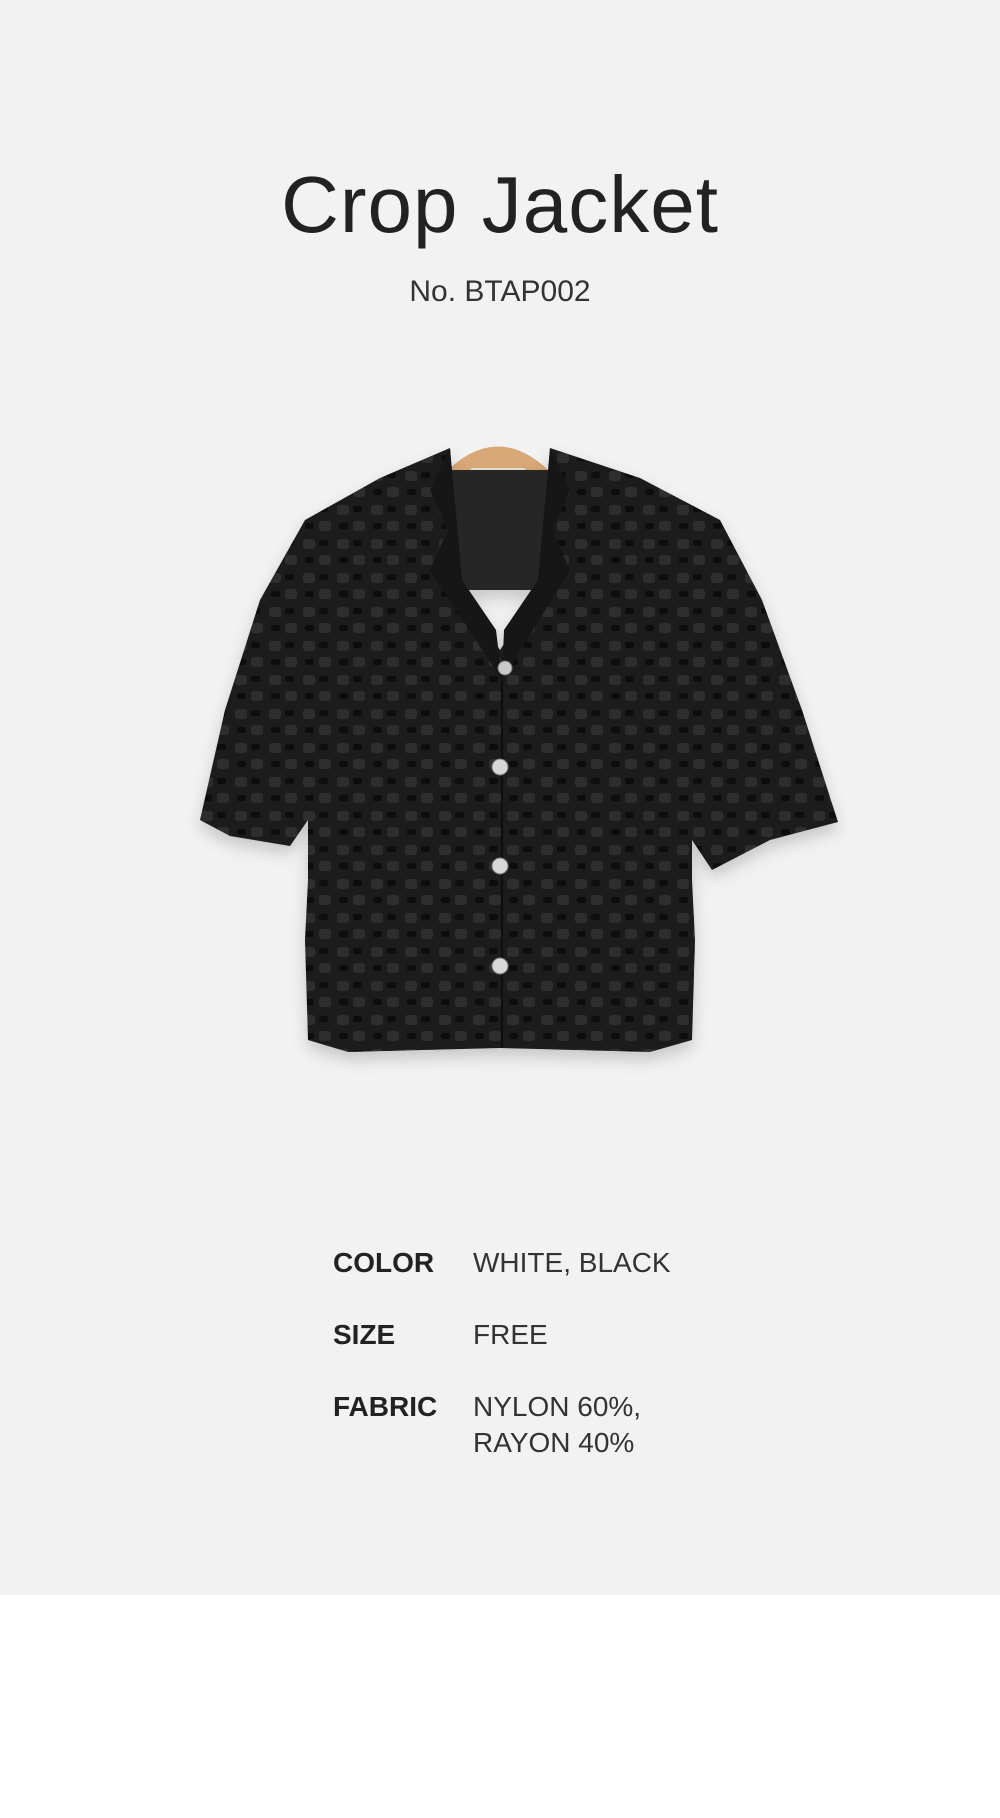 The image size is (1000, 1818). Describe the element at coordinates (500, 204) in the screenshot. I see `product-title: Crop Jacket` at that location.